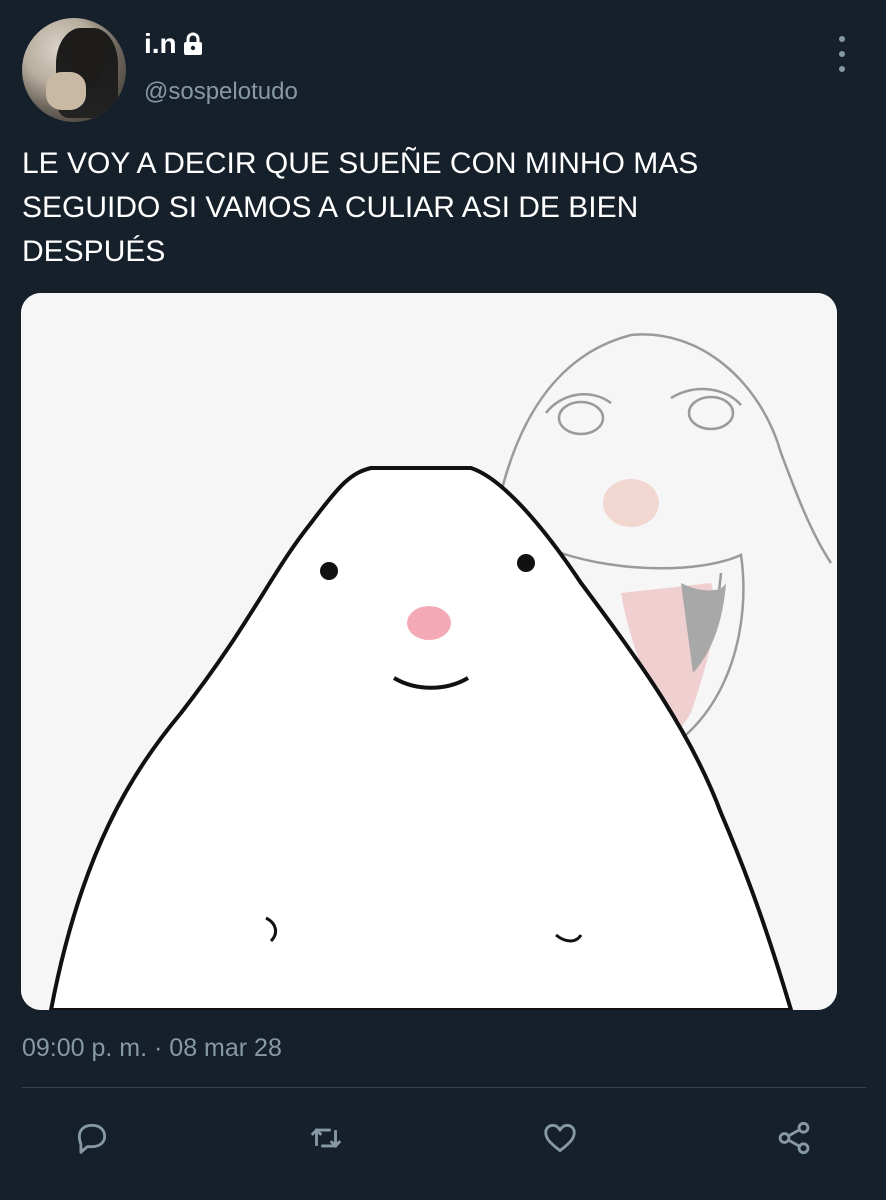  I want to click on like-button, so click(560, 1138).